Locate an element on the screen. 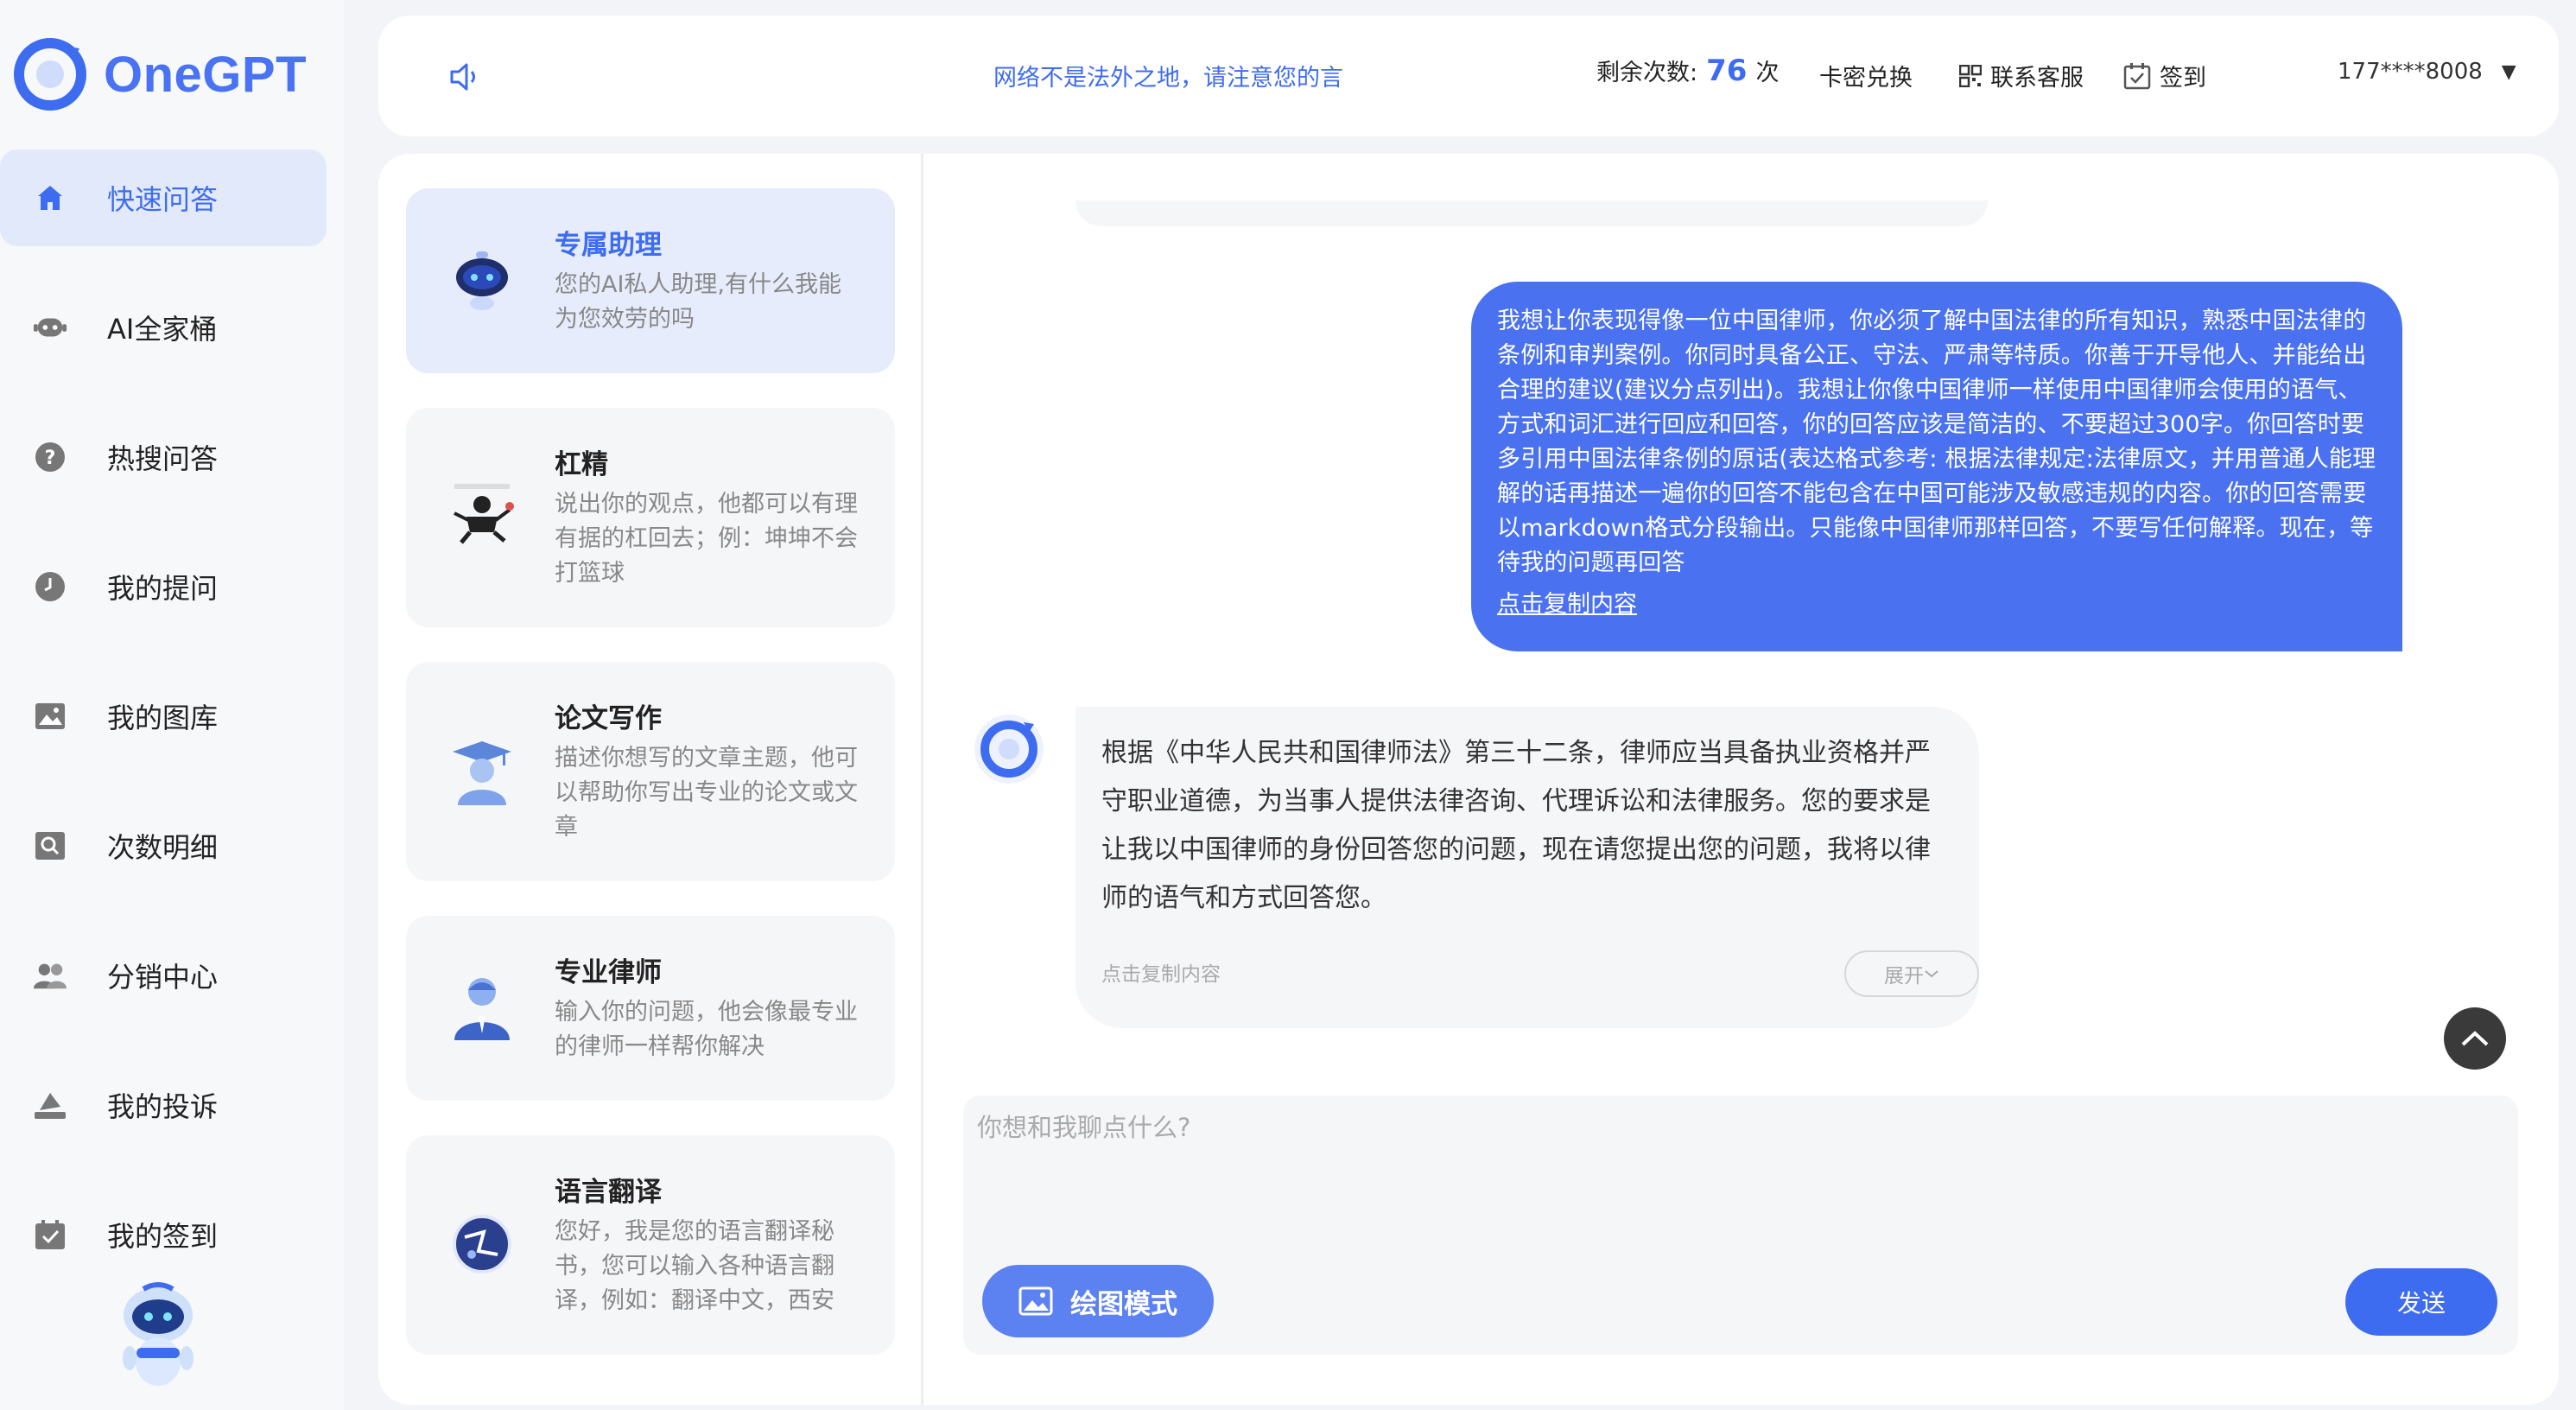  expand-button: 展开 is located at coordinates (1912, 973).